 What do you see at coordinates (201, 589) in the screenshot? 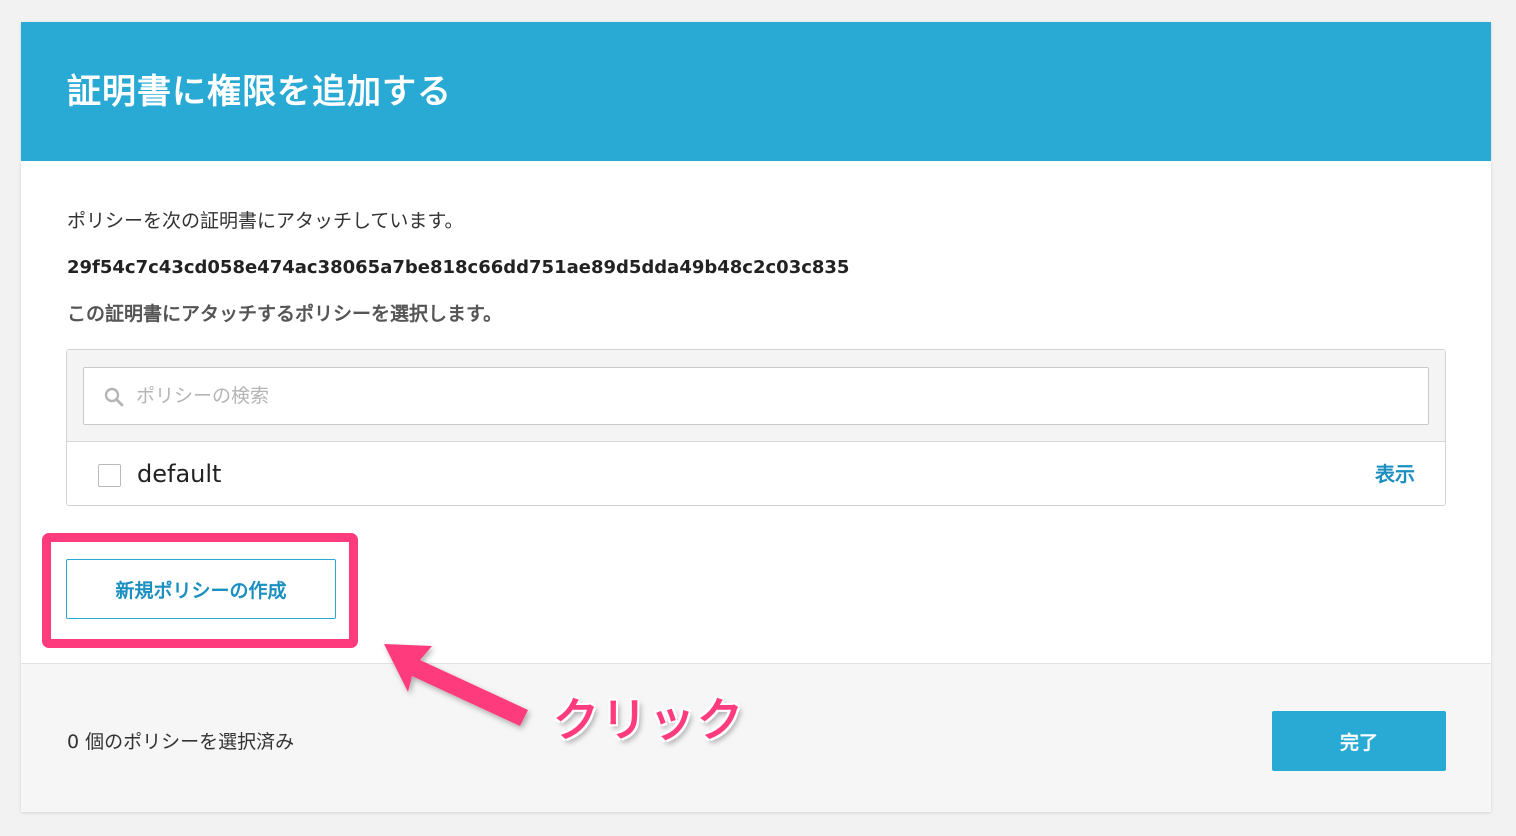
I see `create-new-policy-button: 新規ポリシーの作成` at bounding box center [201, 589].